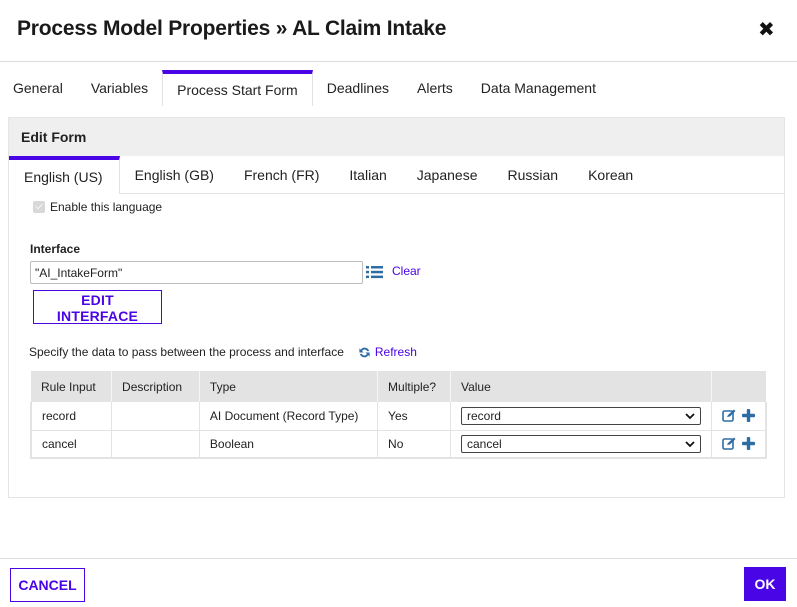  What do you see at coordinates (55, 249) in the screenshot?
I see `interface-label: Interface` at bounding box center [55, 249].